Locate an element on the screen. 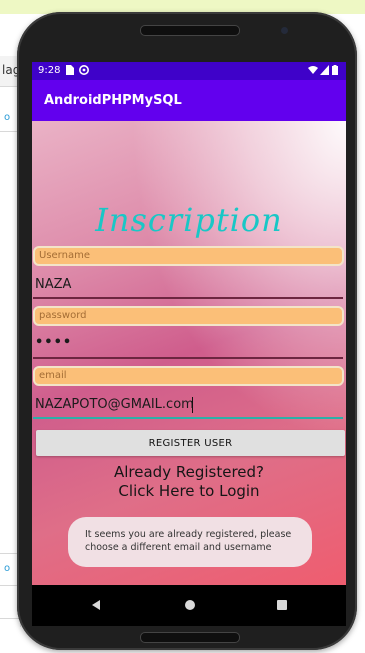  navigation-bar is located at coordinates (189, 605).